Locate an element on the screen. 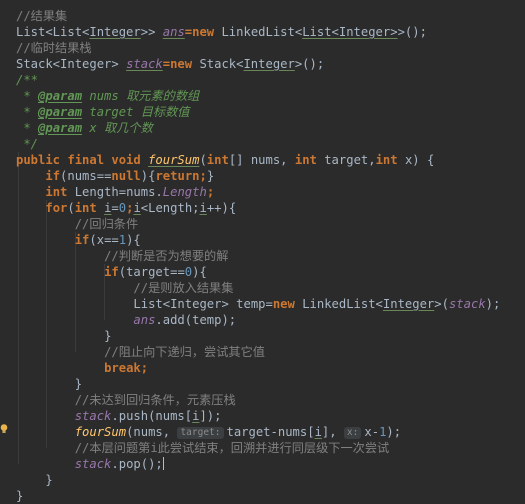 The height and width of the screenshot is (504, 525). code-token: List<Integer> is located at coordinates (185, 304).